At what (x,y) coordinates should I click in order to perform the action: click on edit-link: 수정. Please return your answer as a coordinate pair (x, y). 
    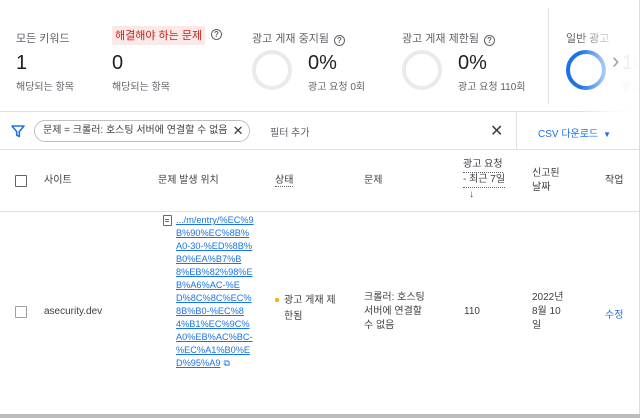
    Looking at the image, I should click on (614, 313).